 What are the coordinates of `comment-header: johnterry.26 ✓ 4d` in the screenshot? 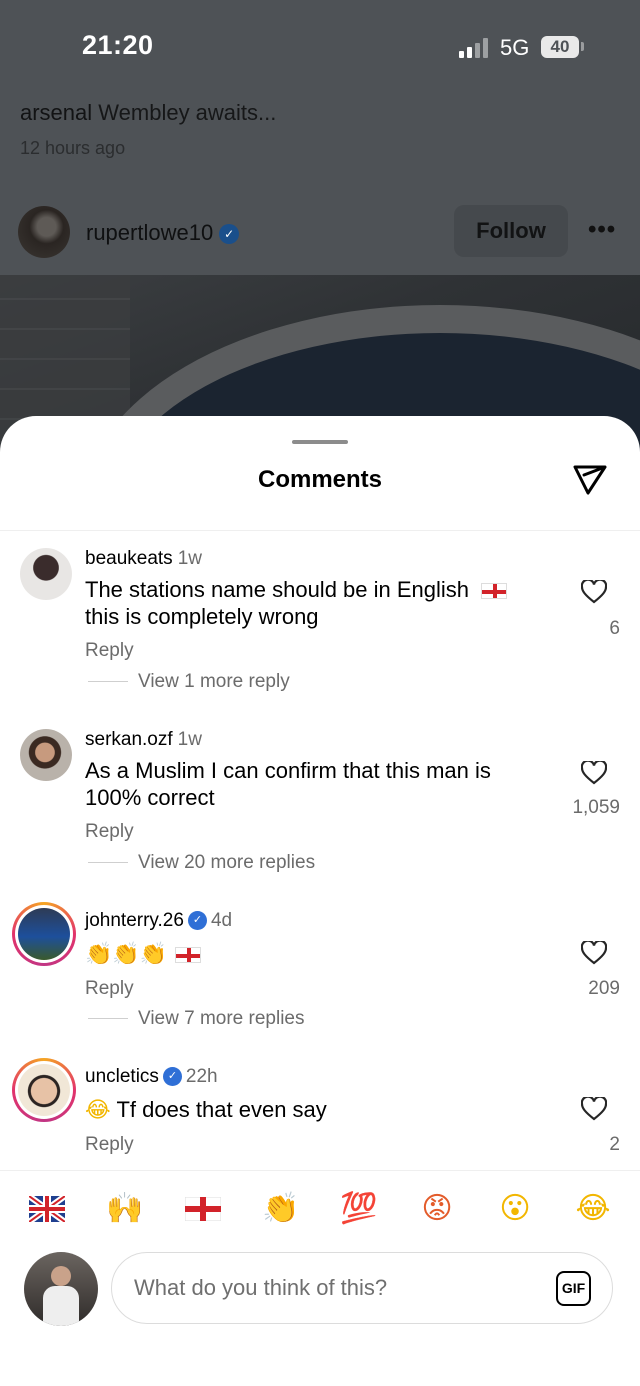 It's located at (158, 921).